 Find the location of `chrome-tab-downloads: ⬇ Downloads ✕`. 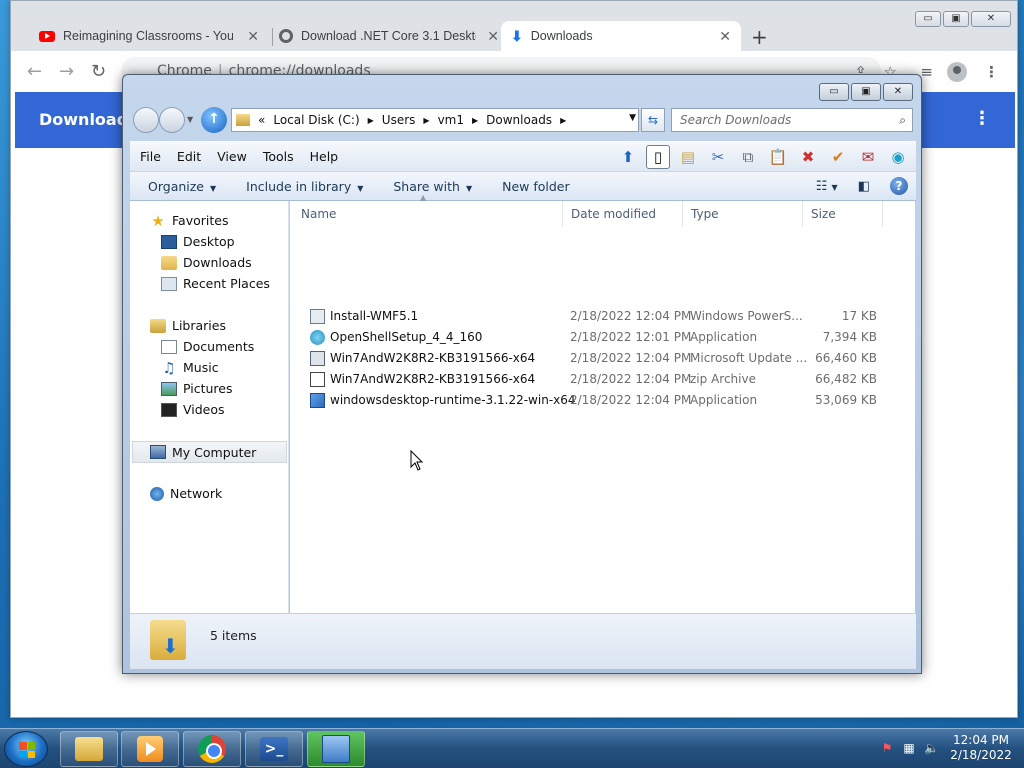

chrome-tab-downloads: ⬇ Downloads ✕ is located at coordinates (621, 36).